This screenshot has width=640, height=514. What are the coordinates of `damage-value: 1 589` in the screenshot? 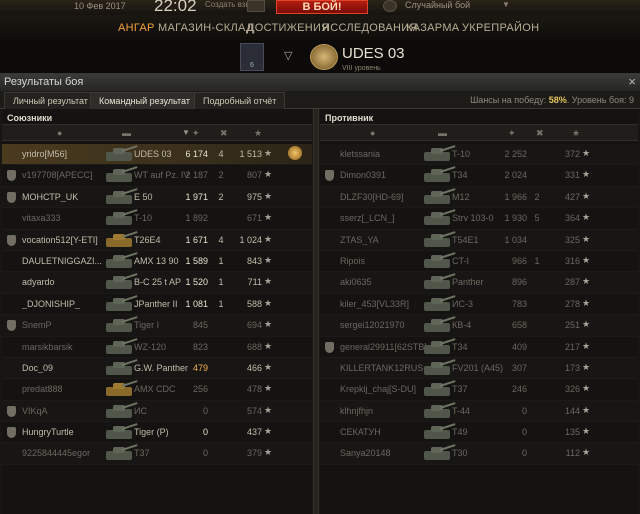 It's located at (196, 260).